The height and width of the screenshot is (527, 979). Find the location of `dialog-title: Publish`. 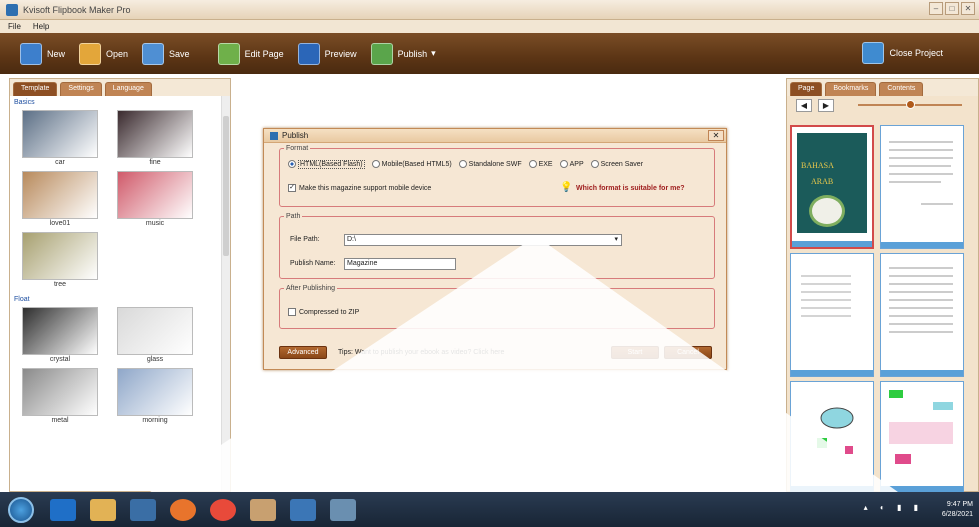

dialog-title: Publish is located at coordinates (295, 135).